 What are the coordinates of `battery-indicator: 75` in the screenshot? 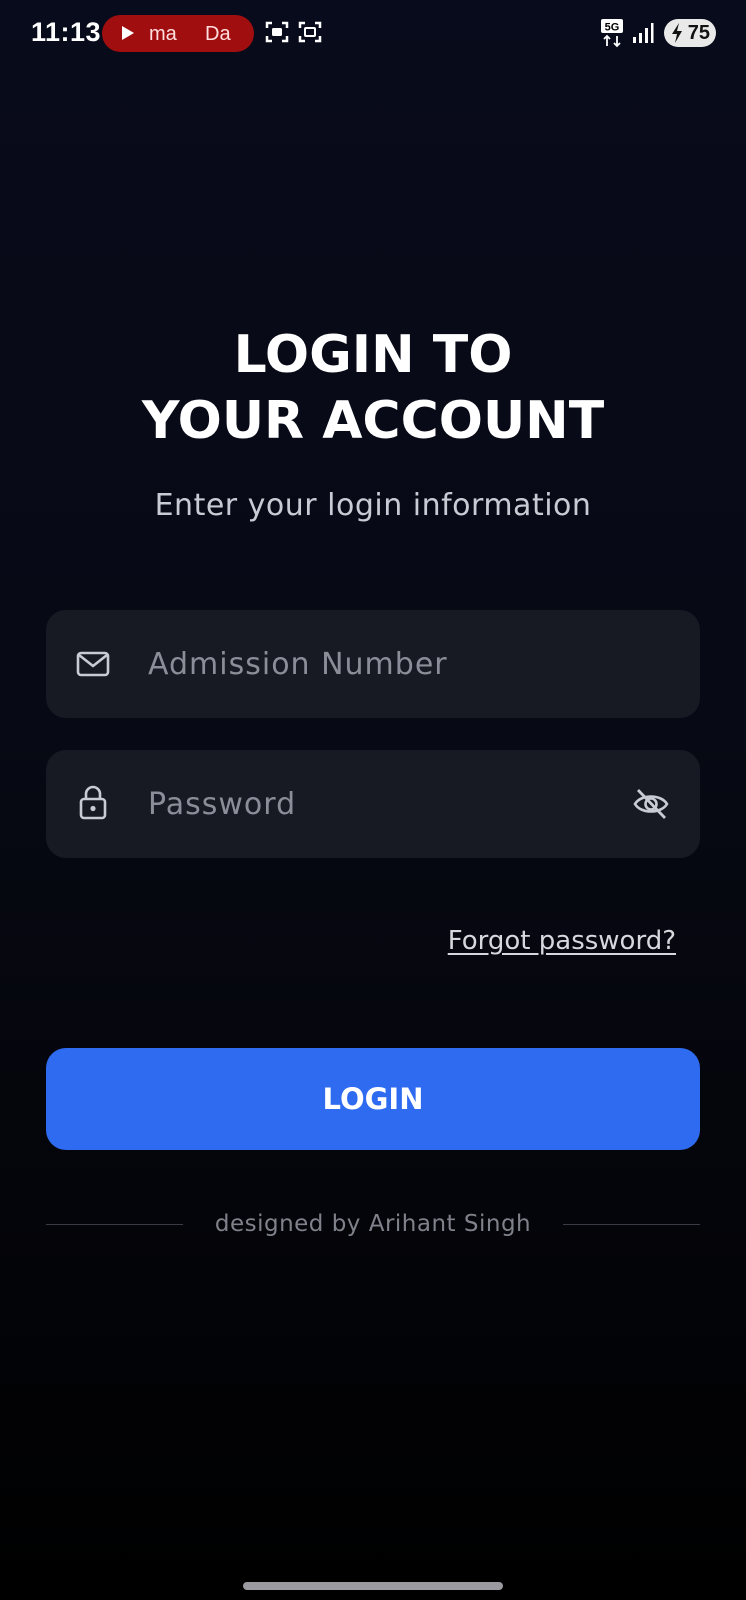 It's located at (690, 33).